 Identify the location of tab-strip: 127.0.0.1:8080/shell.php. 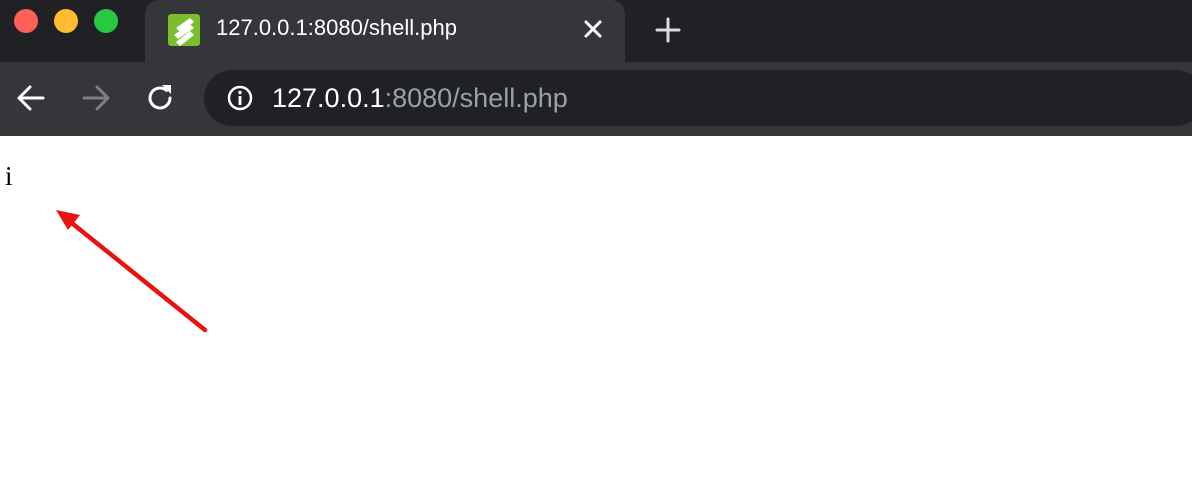
(596, 31).